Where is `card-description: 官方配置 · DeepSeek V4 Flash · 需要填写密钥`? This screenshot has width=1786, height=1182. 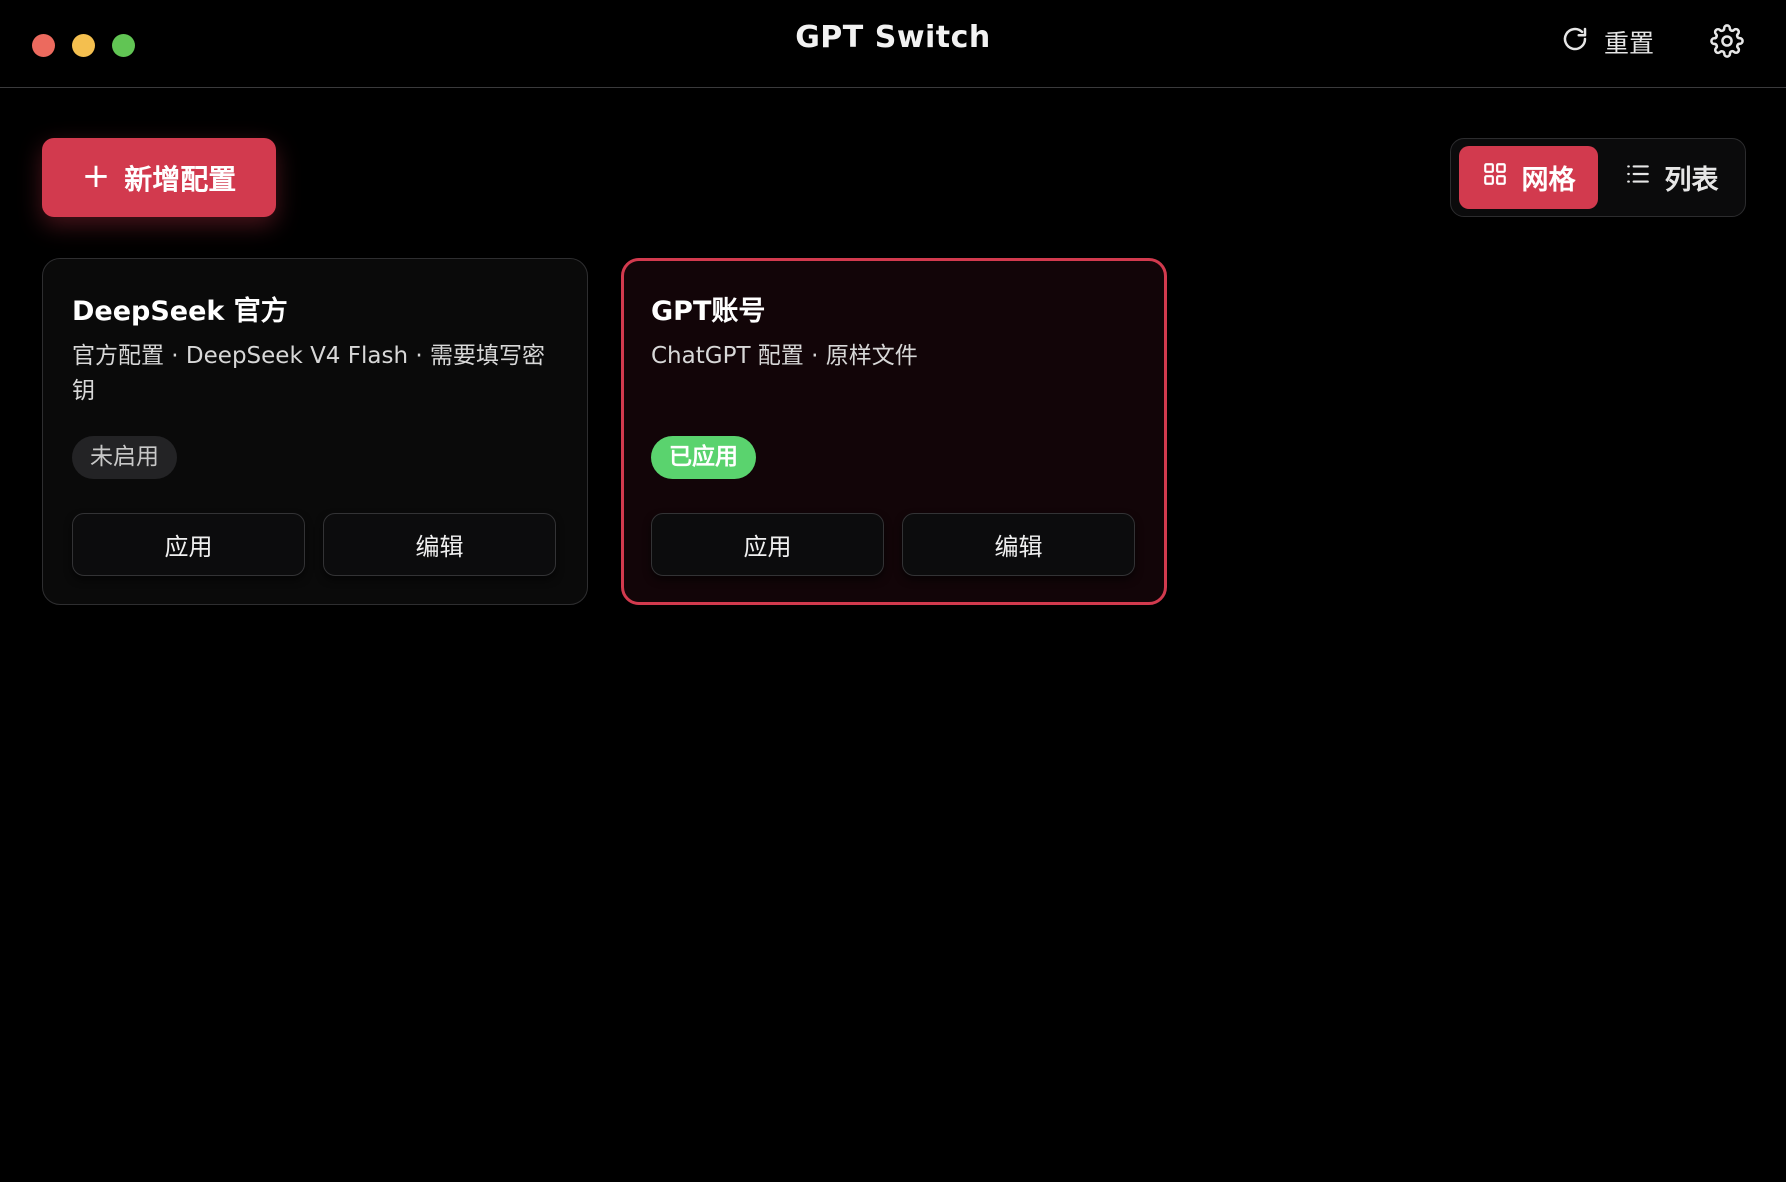 card-description: 官方配置 · DeepSeek V4 Flash · 需要填写密钥 is located at coordinates (308, 373).